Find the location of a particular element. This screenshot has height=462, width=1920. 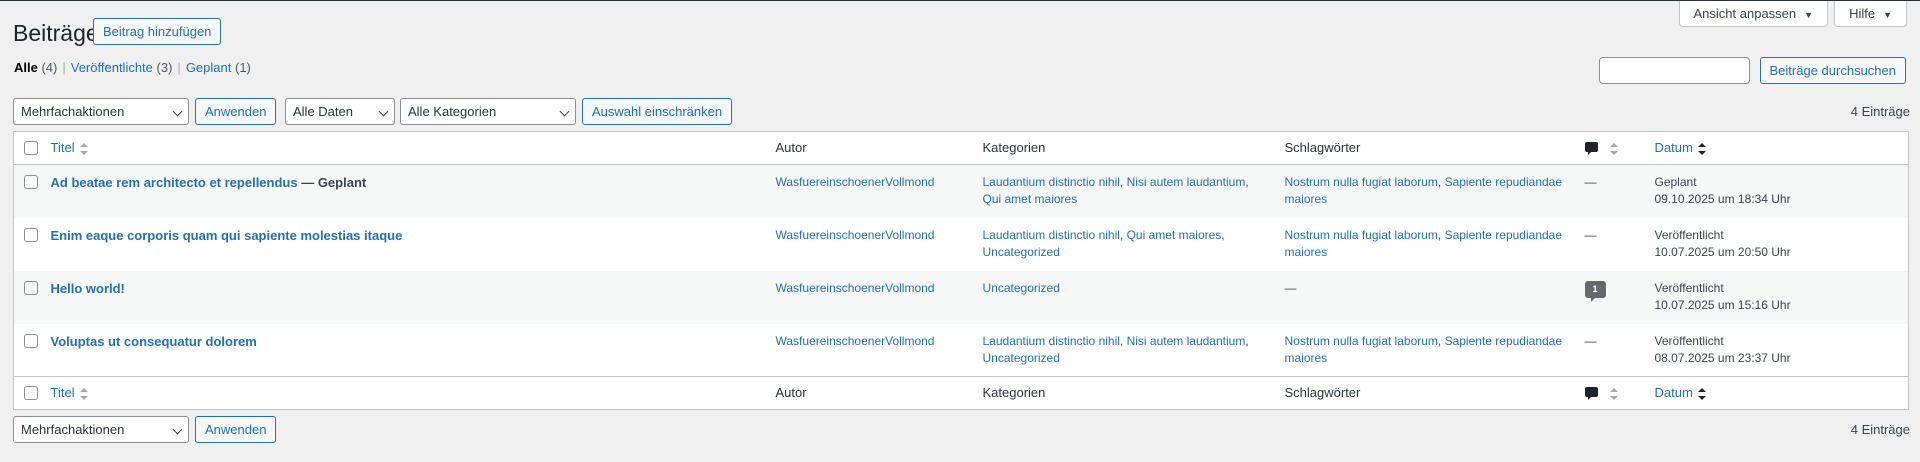

column-tags-footer: Schlagwörter is located at coordinates (1322, 392).